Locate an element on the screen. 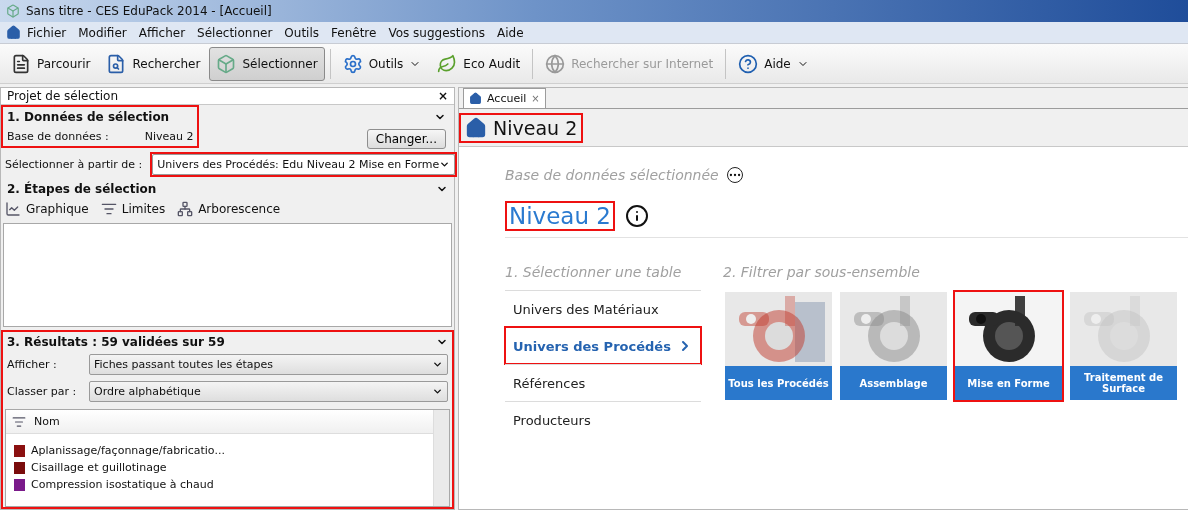  subset-tile: Traitement de Surface is located at coordinates (1123, 346).